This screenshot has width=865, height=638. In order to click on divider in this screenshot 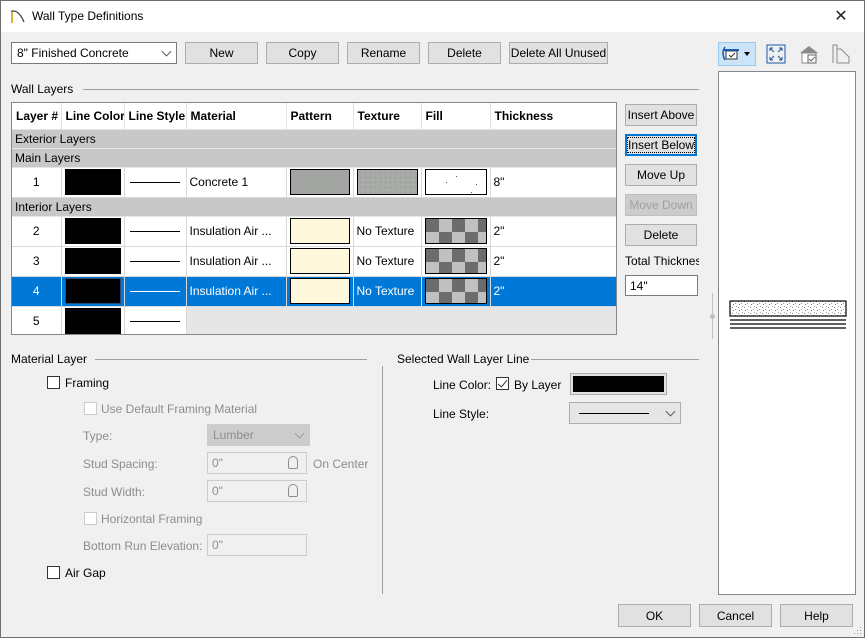, I will do `click(391, 89)`.